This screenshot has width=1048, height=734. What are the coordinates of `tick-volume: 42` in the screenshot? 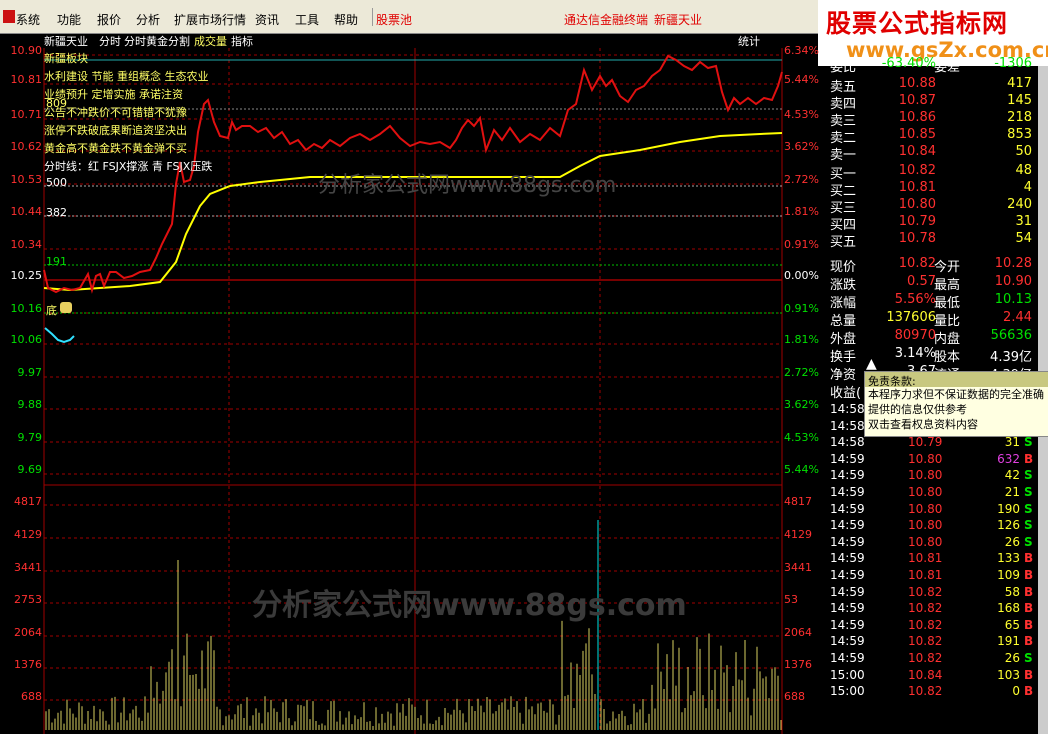 It's located at (1012, 475).